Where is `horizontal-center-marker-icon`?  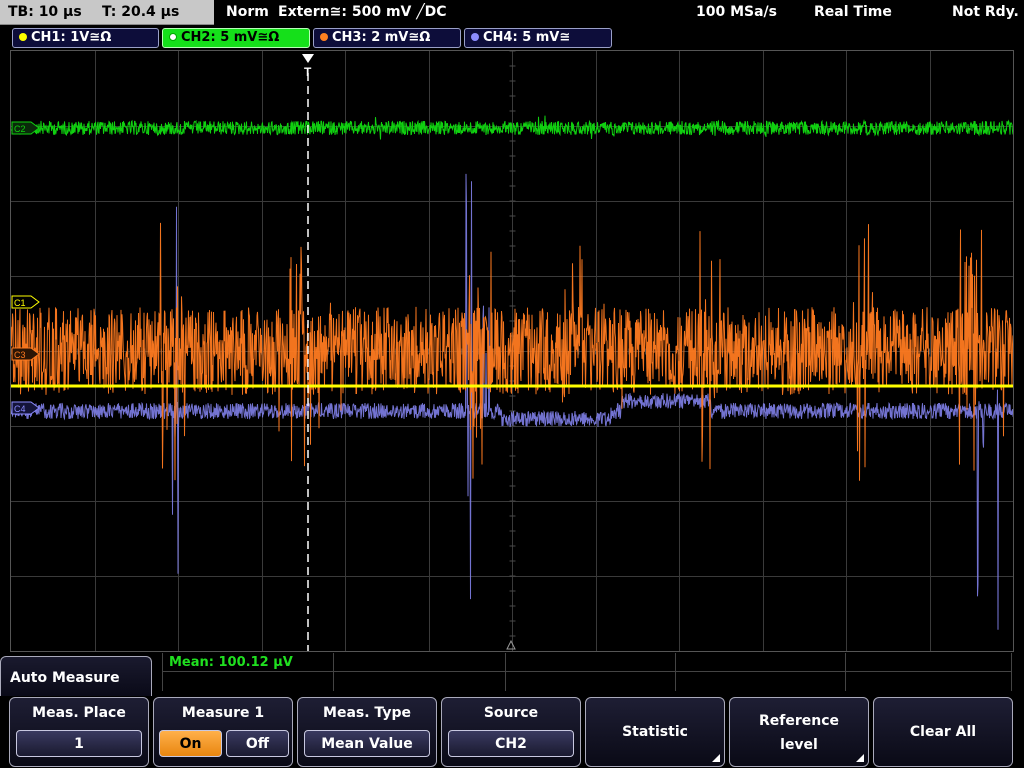
horizontal-center-marker-icon is located at coordinates (511, 644).